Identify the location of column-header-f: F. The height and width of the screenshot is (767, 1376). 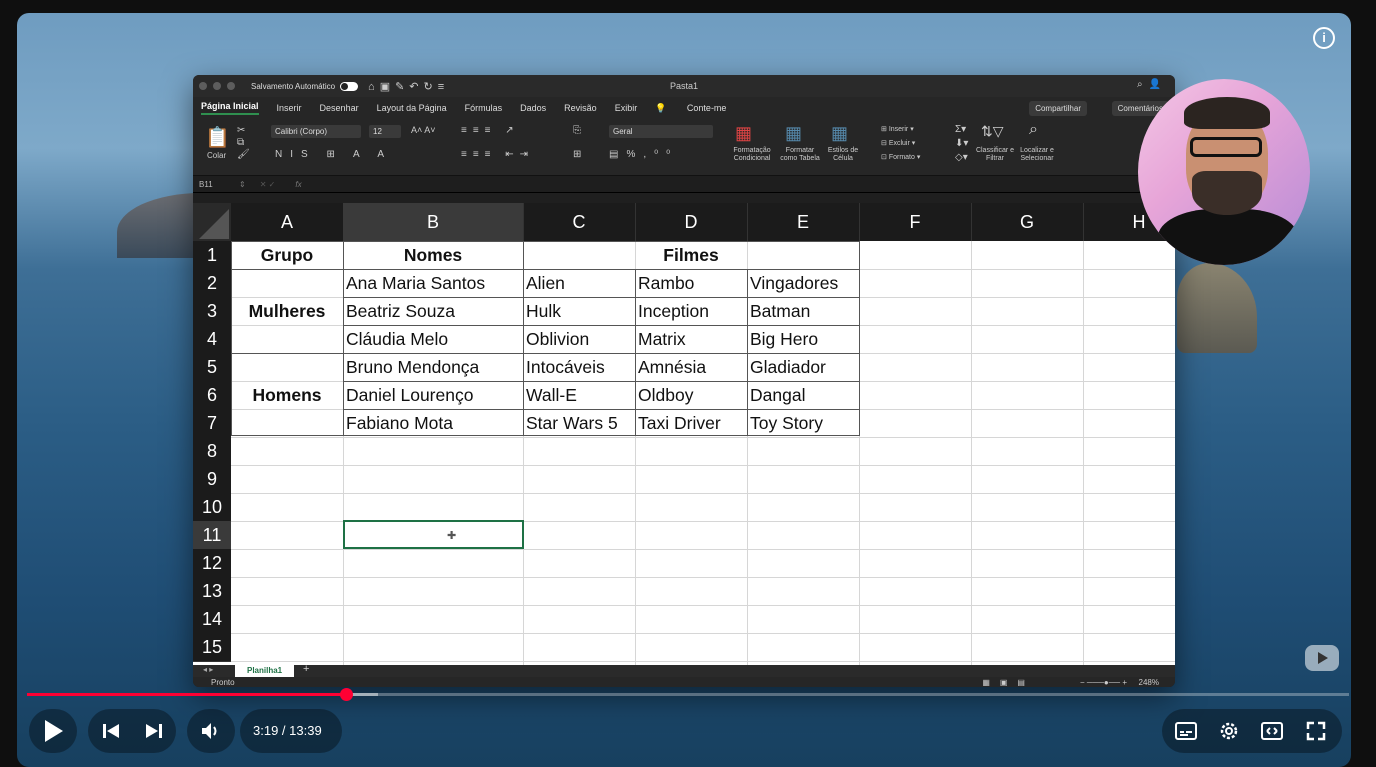
(915, 222).